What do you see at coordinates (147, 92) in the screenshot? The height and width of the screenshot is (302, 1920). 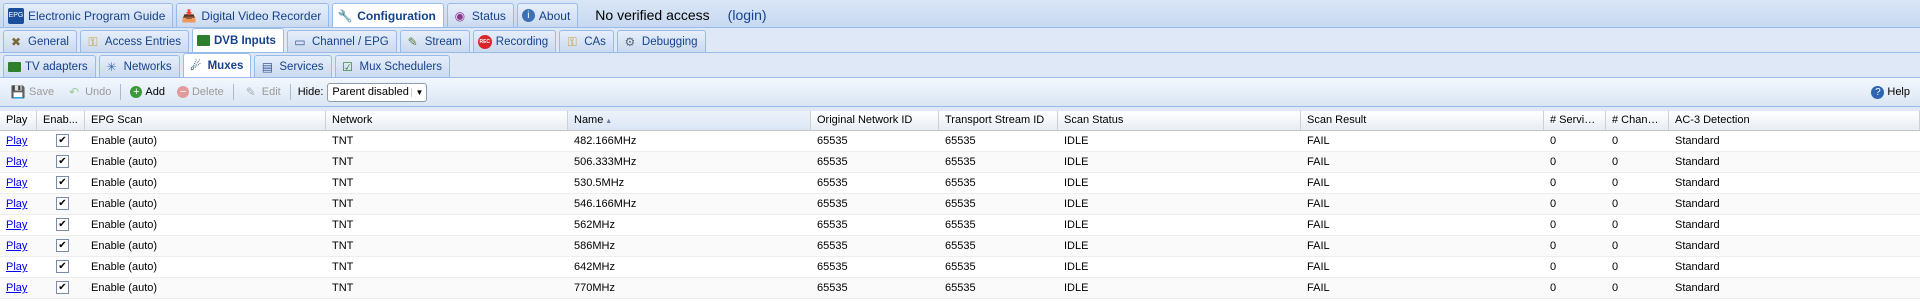 I see `add-button: + Add` at bounding box center [147, 92].